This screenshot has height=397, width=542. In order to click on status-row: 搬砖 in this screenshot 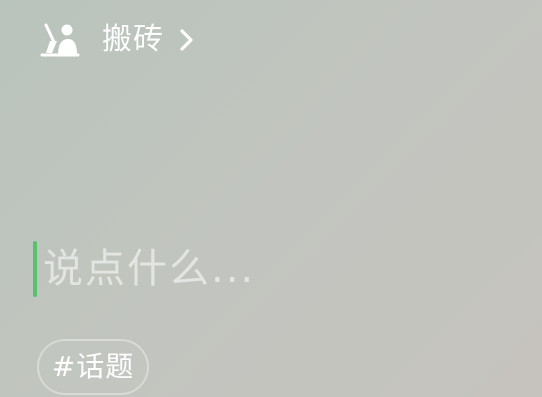, I will do `click(117, 40)`.